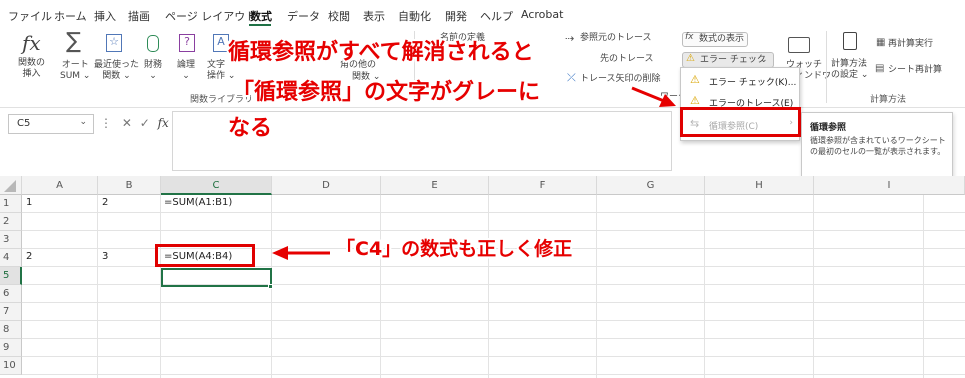 This screenshot has height=378, width=965. What do you see at coordinates (386, 92) in the screenshot?
I see `annotation-line-2: 「循環参照」の文字がグレーに` at bounding box center [386, 92].